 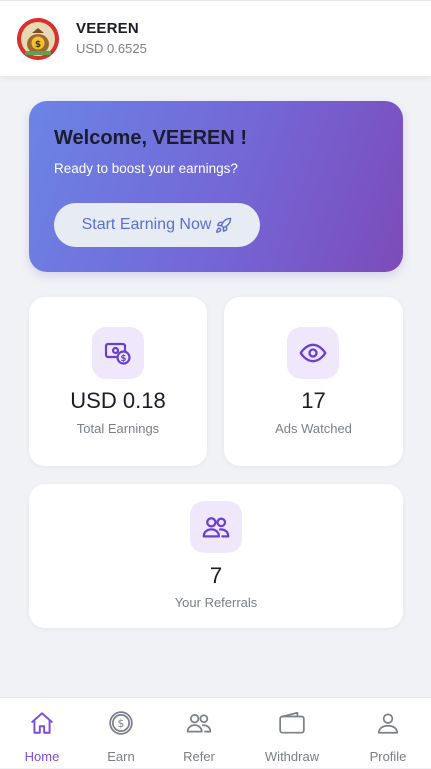 I want to click on nav-withdraw: Withdraw, so click(x=292, y=733).